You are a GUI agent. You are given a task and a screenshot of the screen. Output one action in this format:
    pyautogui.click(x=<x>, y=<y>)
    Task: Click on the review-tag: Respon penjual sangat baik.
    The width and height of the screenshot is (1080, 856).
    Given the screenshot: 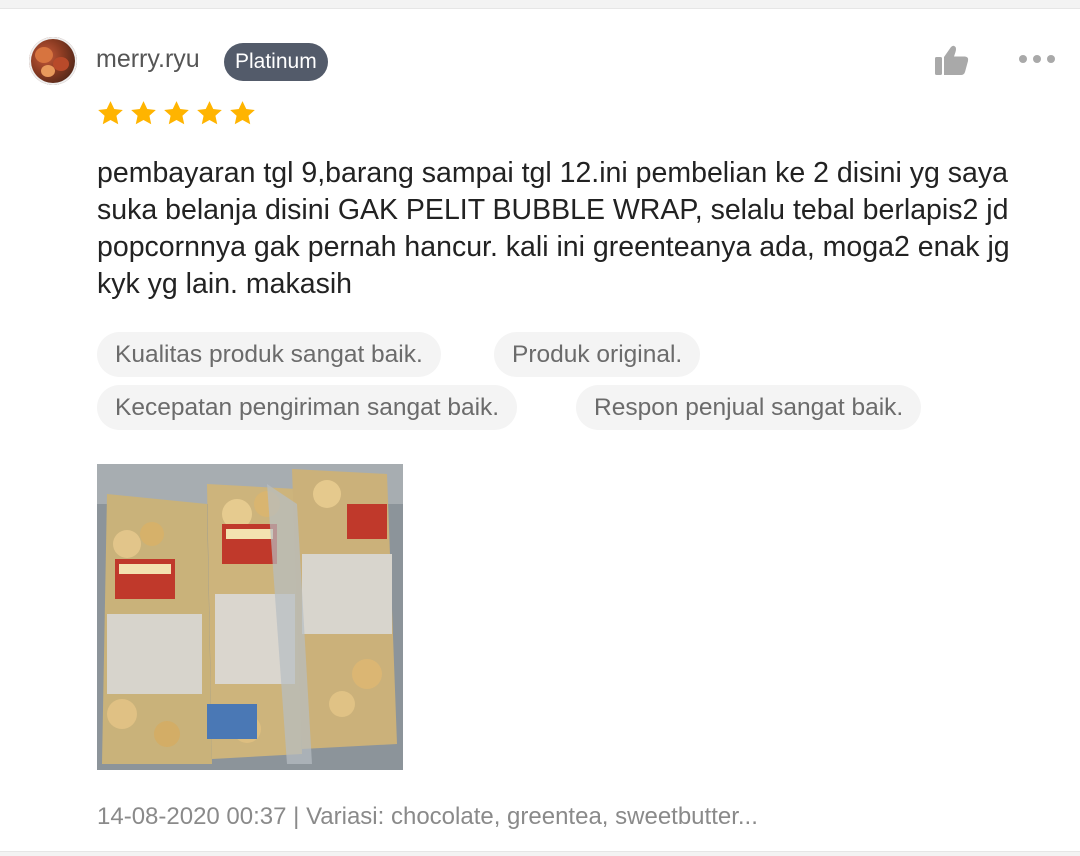 What is the action you would take?
    pyautogui.click(x=749, y=407)
    